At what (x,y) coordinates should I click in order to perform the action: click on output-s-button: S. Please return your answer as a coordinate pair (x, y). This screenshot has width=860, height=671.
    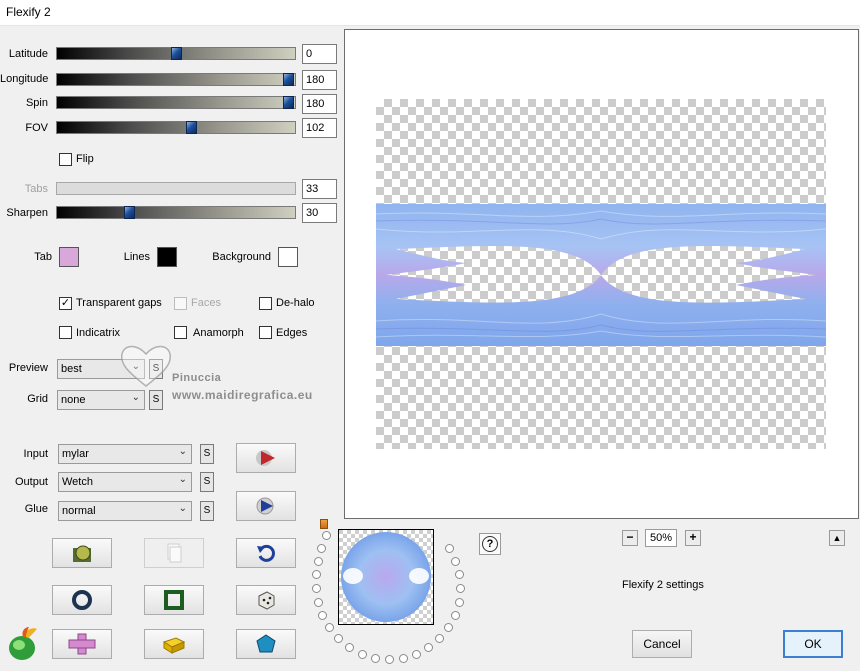
    Looking at the image, I should click on (207, 482).